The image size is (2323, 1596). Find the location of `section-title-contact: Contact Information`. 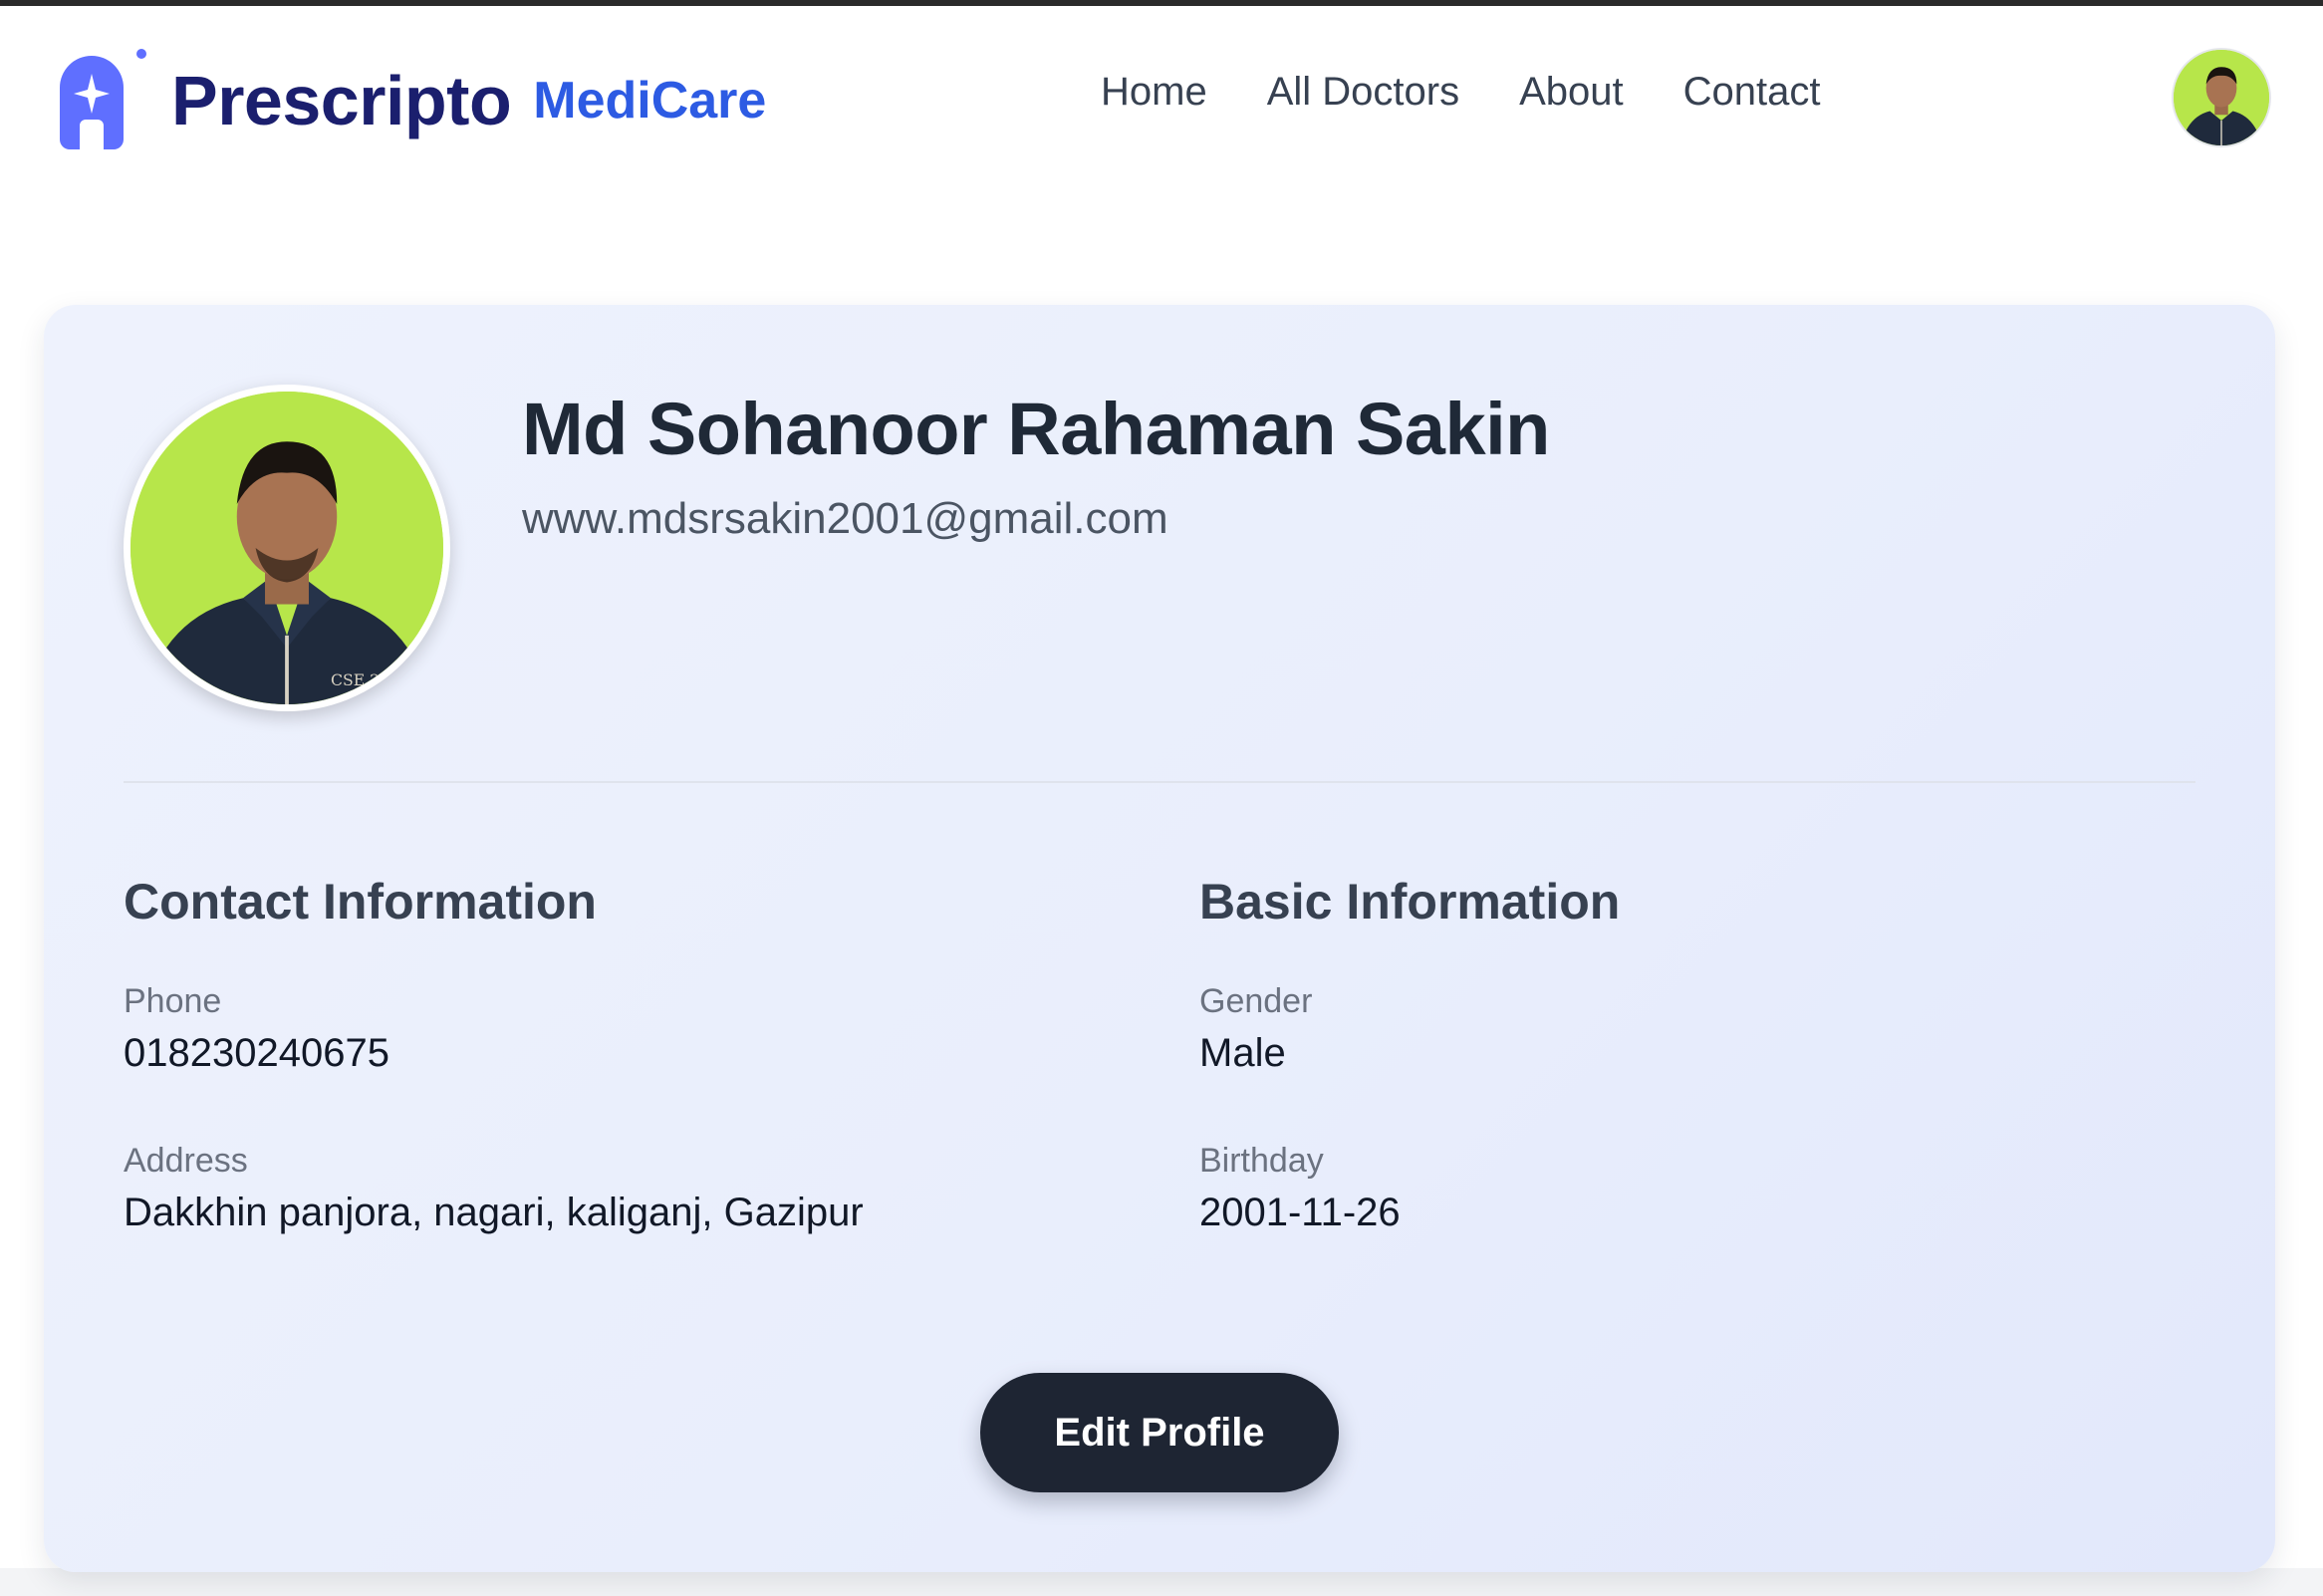

section-title-contact: Contact Information is located at coordinates (360, 902).